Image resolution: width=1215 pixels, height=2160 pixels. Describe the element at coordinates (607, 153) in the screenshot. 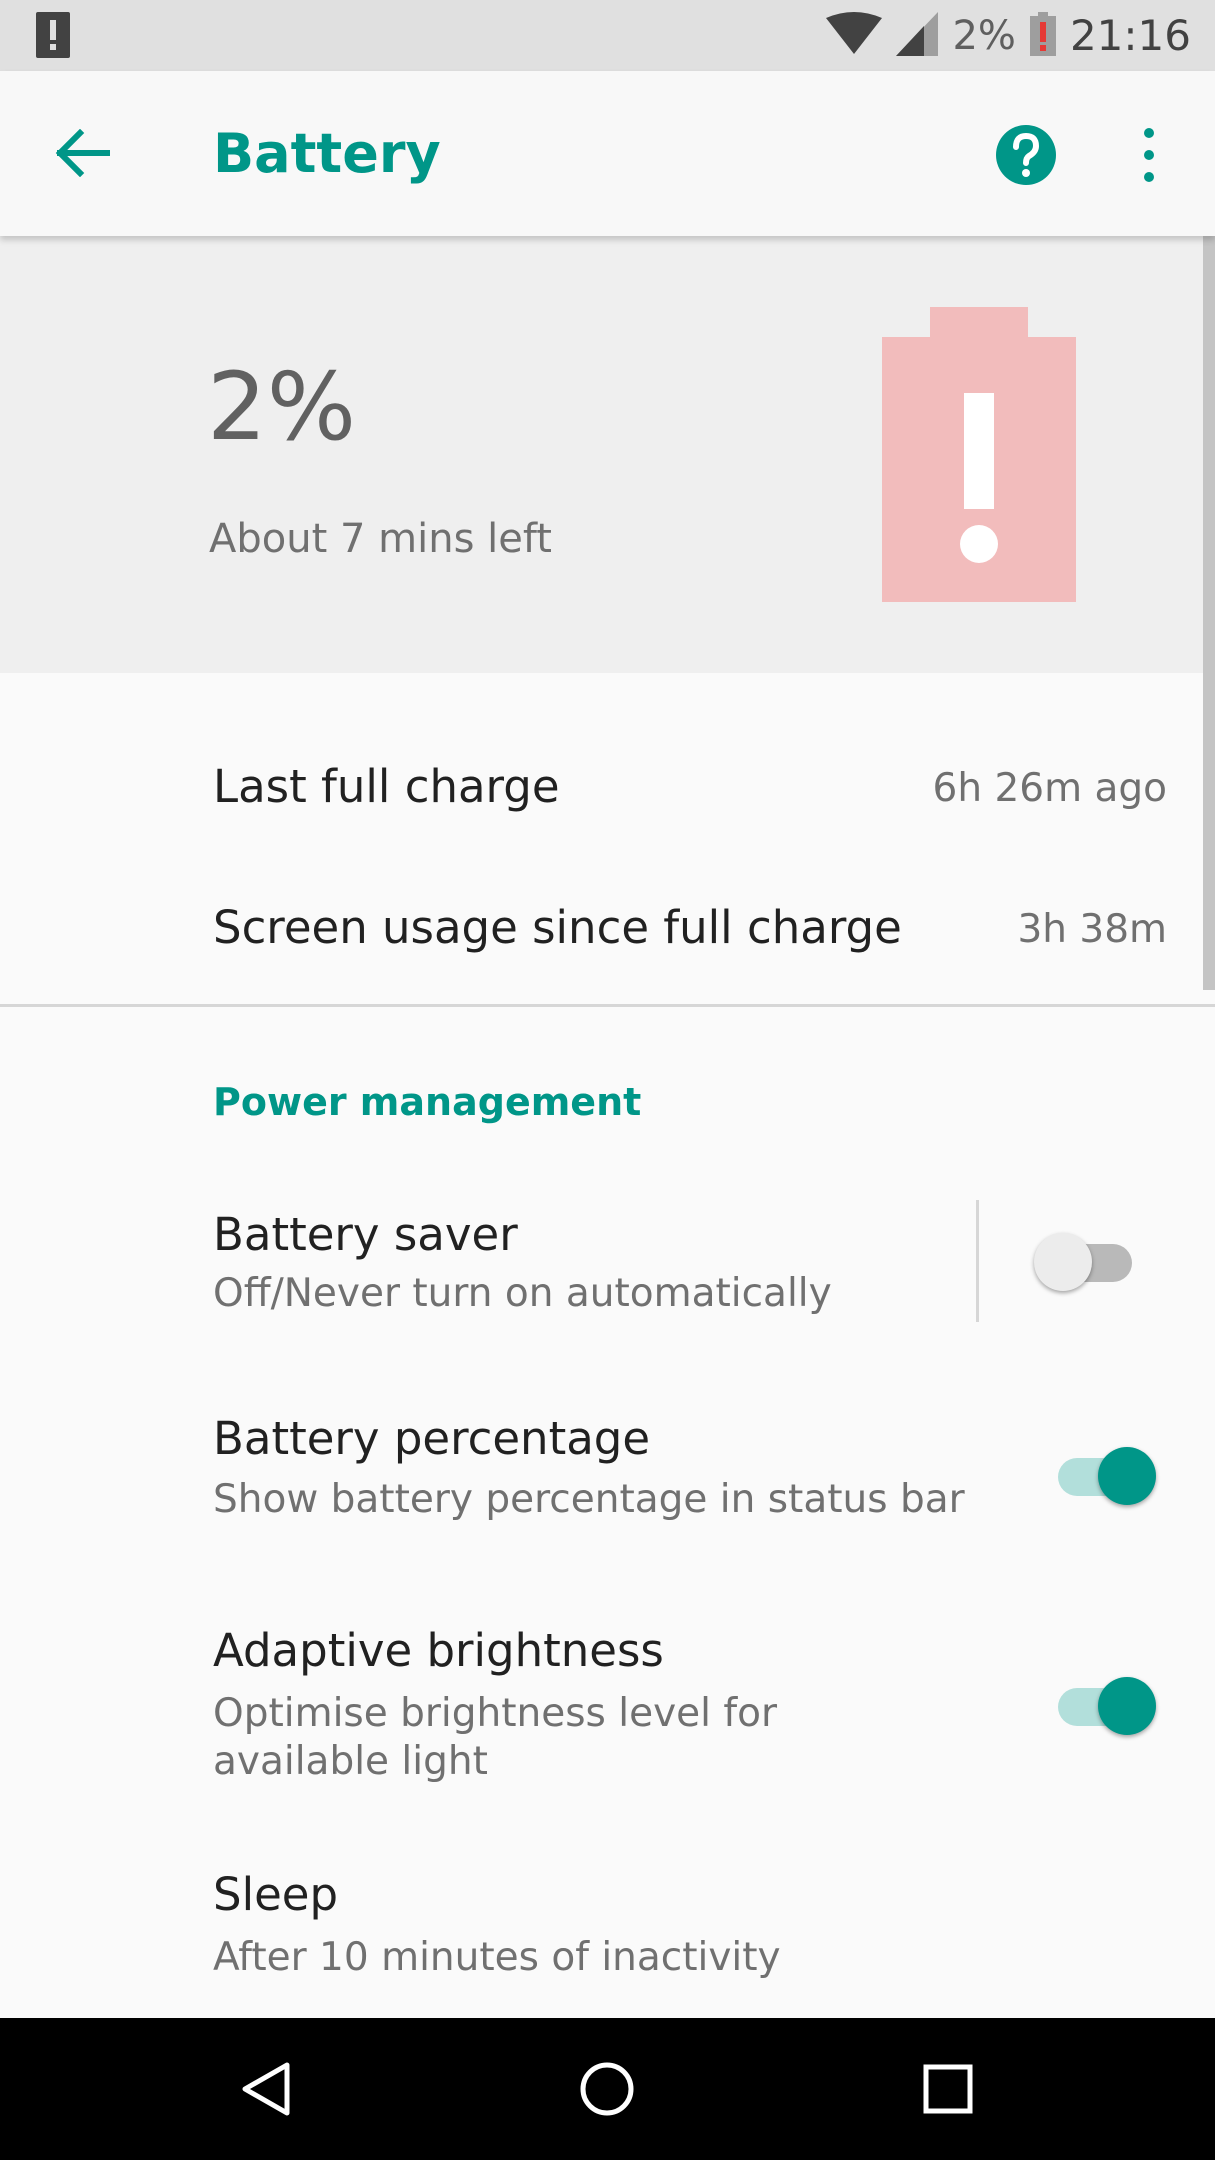

I see `app-toolbar: Battery` at that location.